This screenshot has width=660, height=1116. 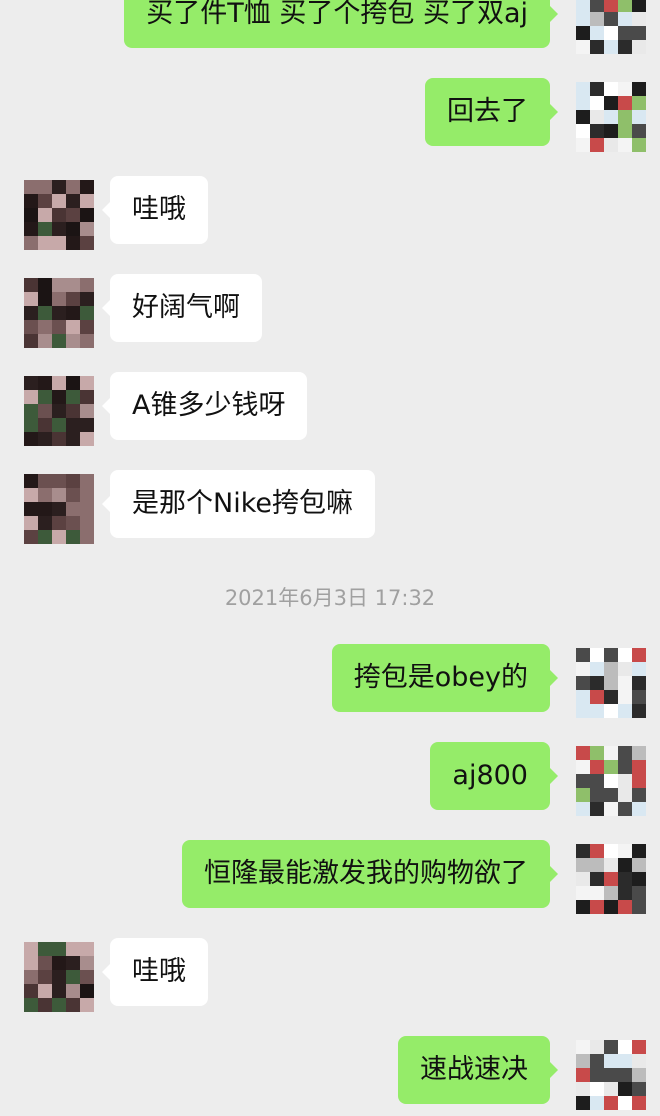 I want to click on message-bubble-incoming: 是那个Nike挎包嘛, so click(x=238, y=504).